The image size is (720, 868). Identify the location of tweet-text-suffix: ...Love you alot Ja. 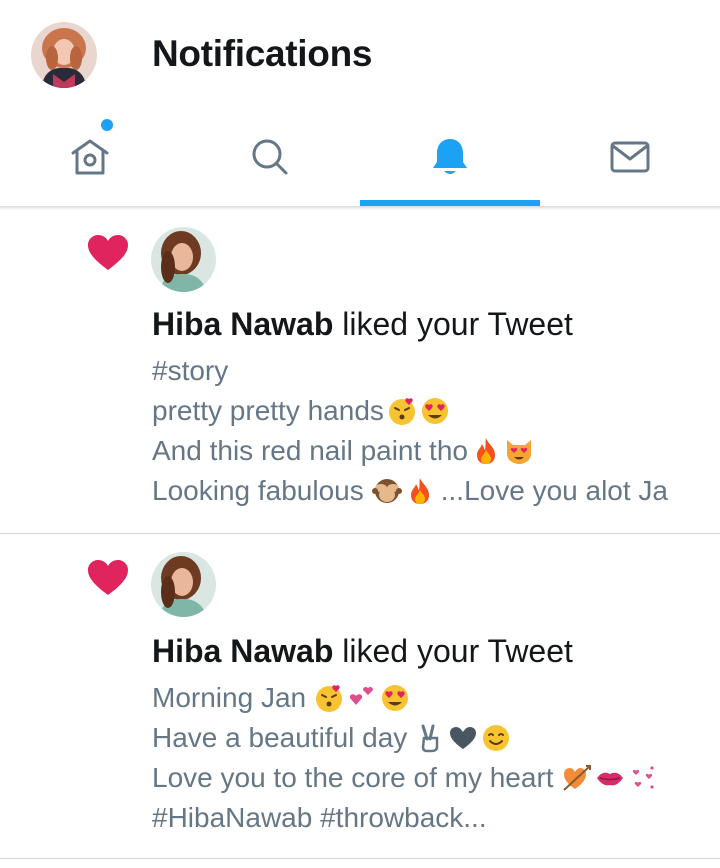
(554, 490).